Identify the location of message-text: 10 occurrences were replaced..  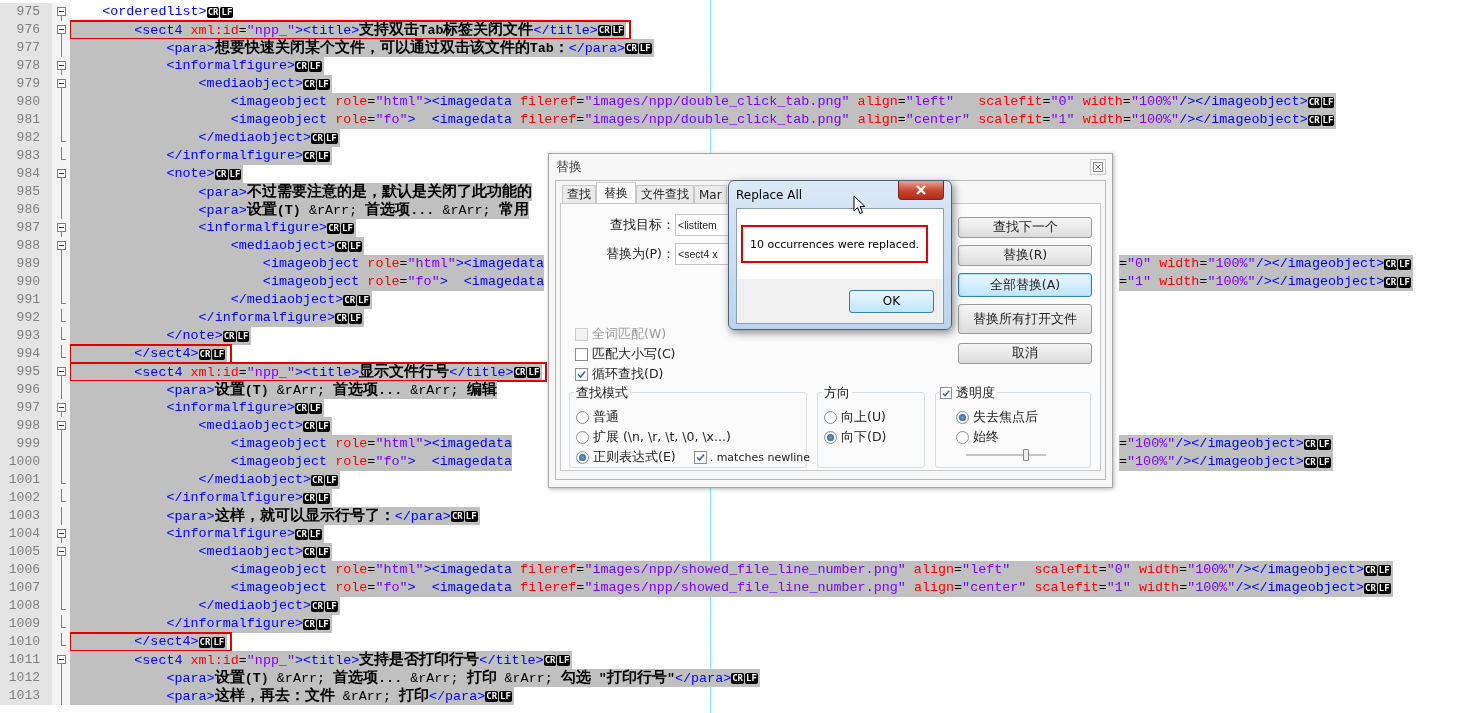
(835, 244).